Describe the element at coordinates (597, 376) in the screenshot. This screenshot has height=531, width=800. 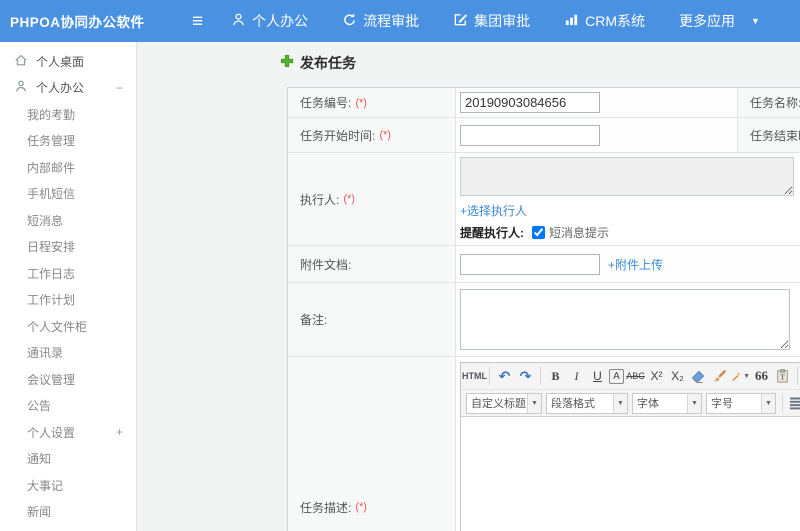
I see `underline-button: U` at that location.